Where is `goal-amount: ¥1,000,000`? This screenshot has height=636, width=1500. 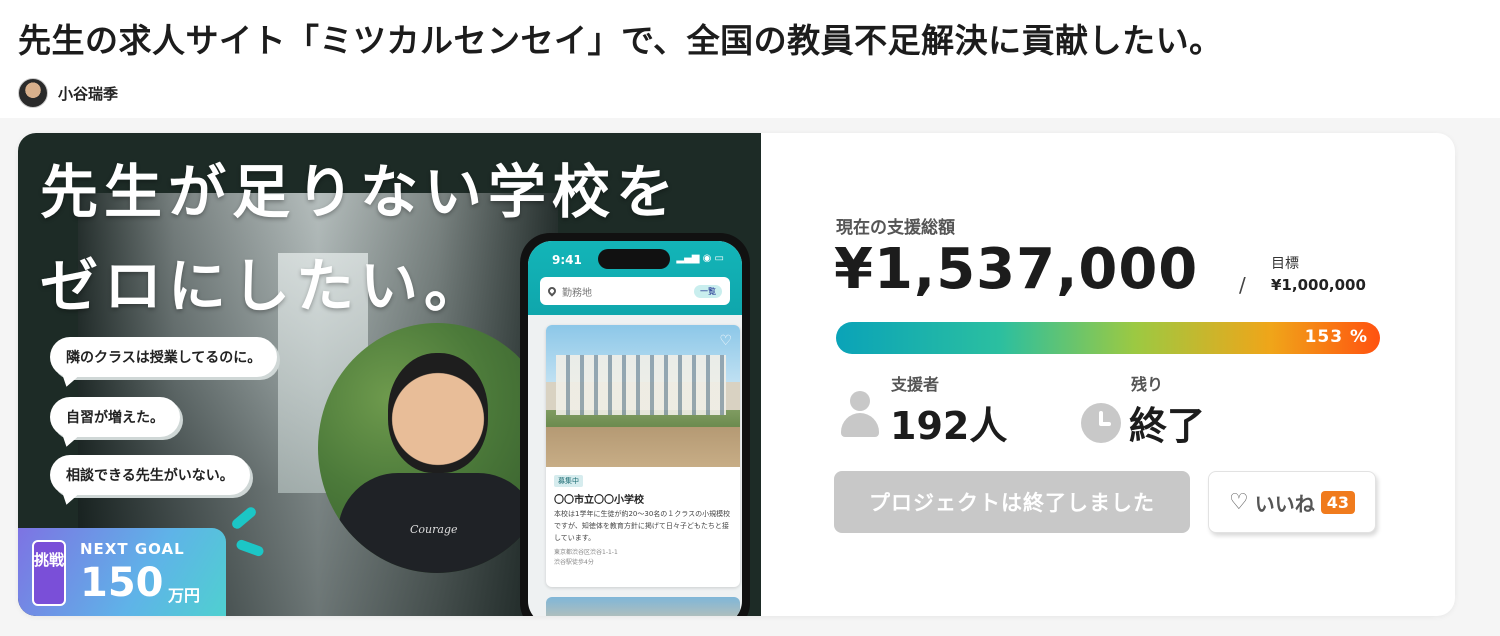 goal-amount: ¥1,000,000 is located at coordinates (1318, 285).